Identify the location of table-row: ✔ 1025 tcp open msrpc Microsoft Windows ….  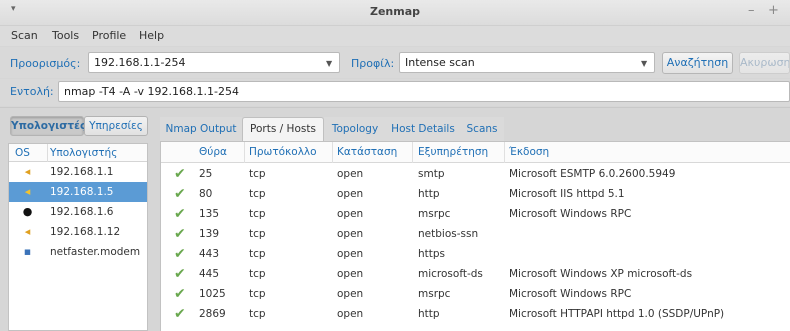
(475, 294).